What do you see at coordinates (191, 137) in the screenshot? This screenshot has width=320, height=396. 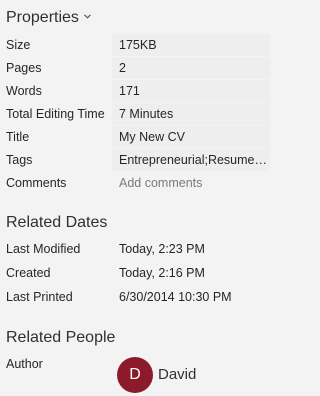 I see `title-field: My New CV` at bounding box center [191, 137].